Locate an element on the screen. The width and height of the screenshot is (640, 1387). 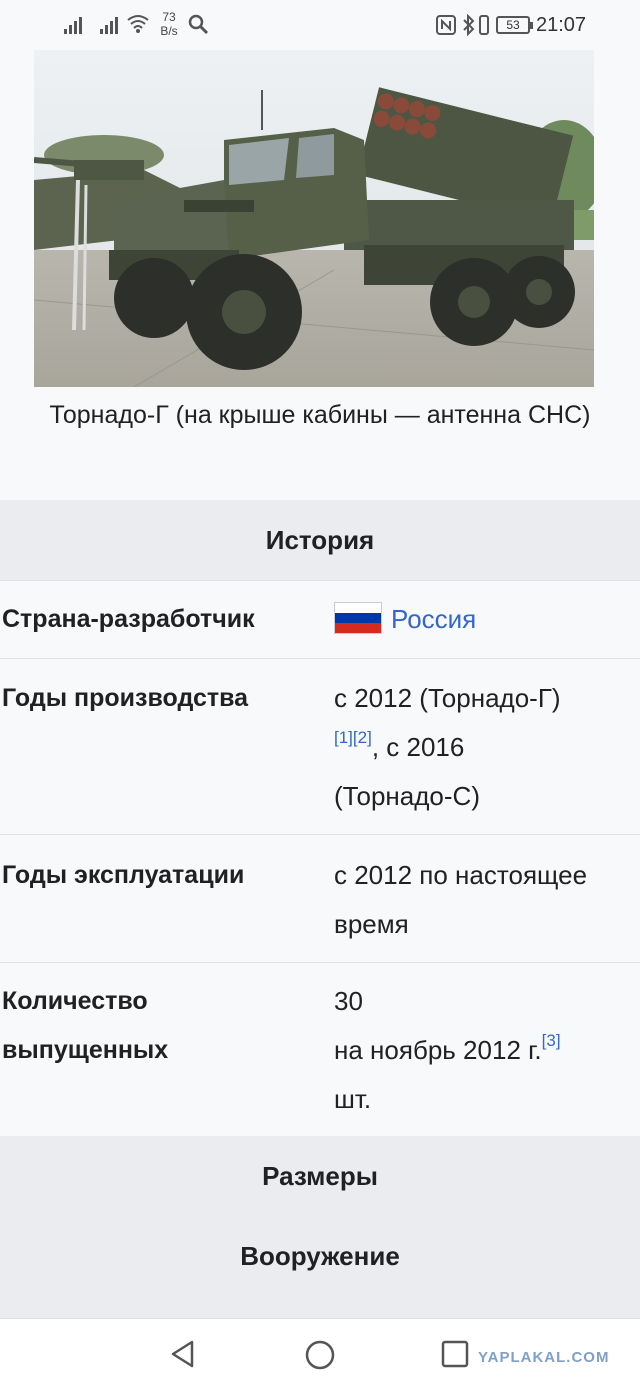
quantity-date: на ноябрь 2012 г.[3] шт. is located at coordinates (447, 1072).